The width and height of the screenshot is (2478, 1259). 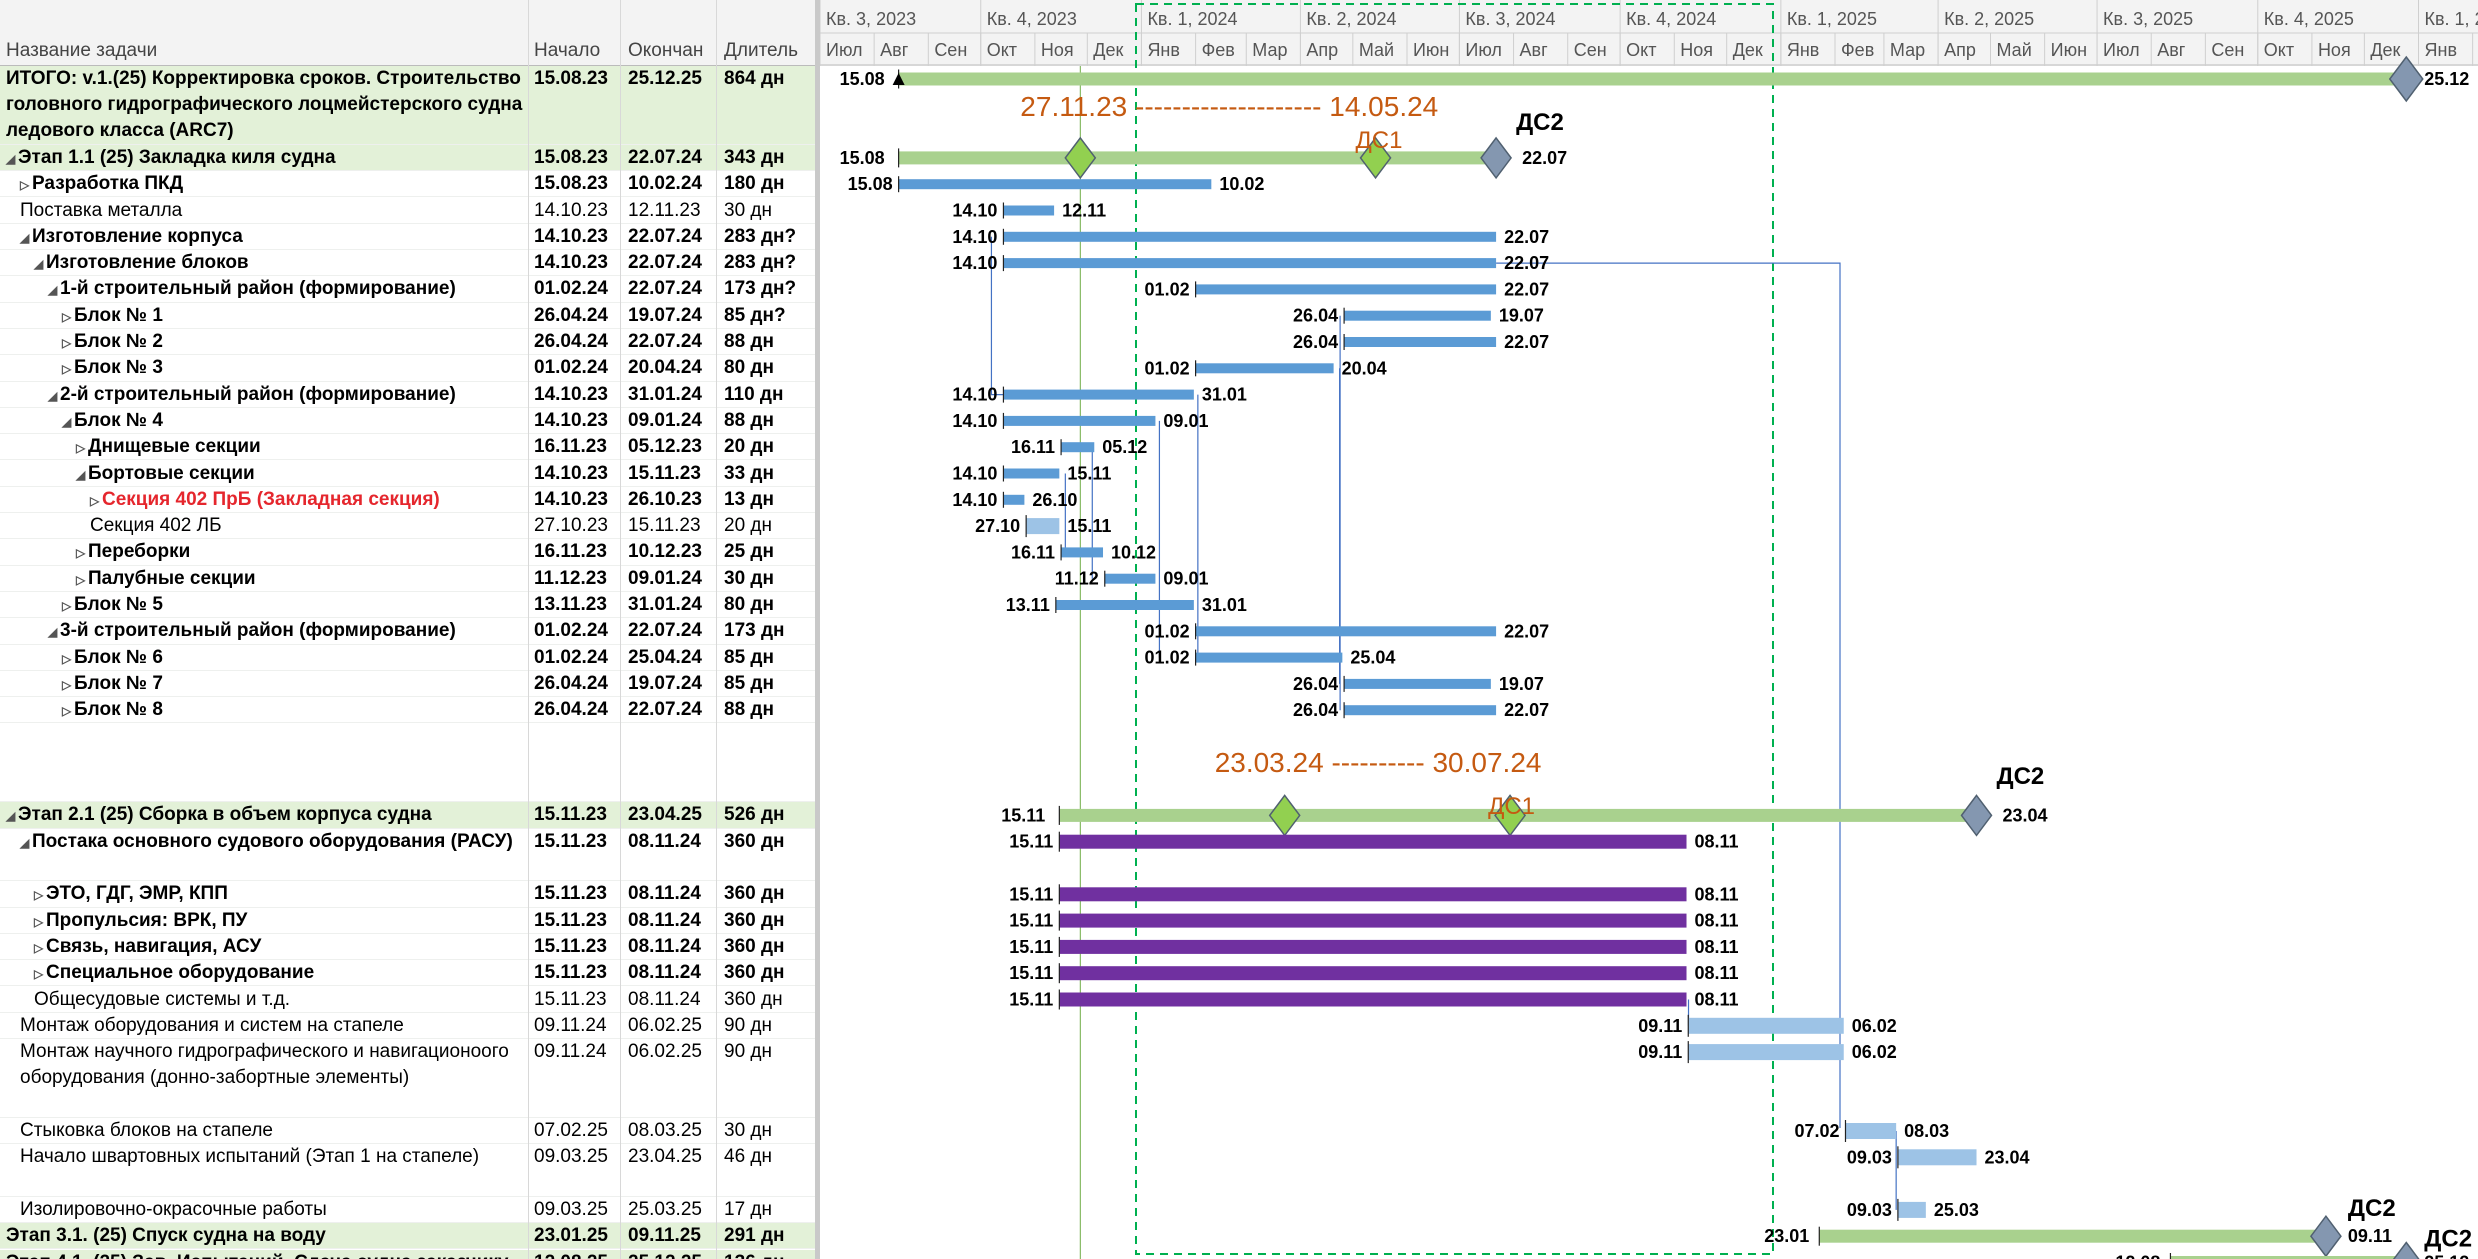 I want to click on table-row: Секция 402 ЛБ 27.10.23 15.11.23 20 дн, so click(x=409, y=526).